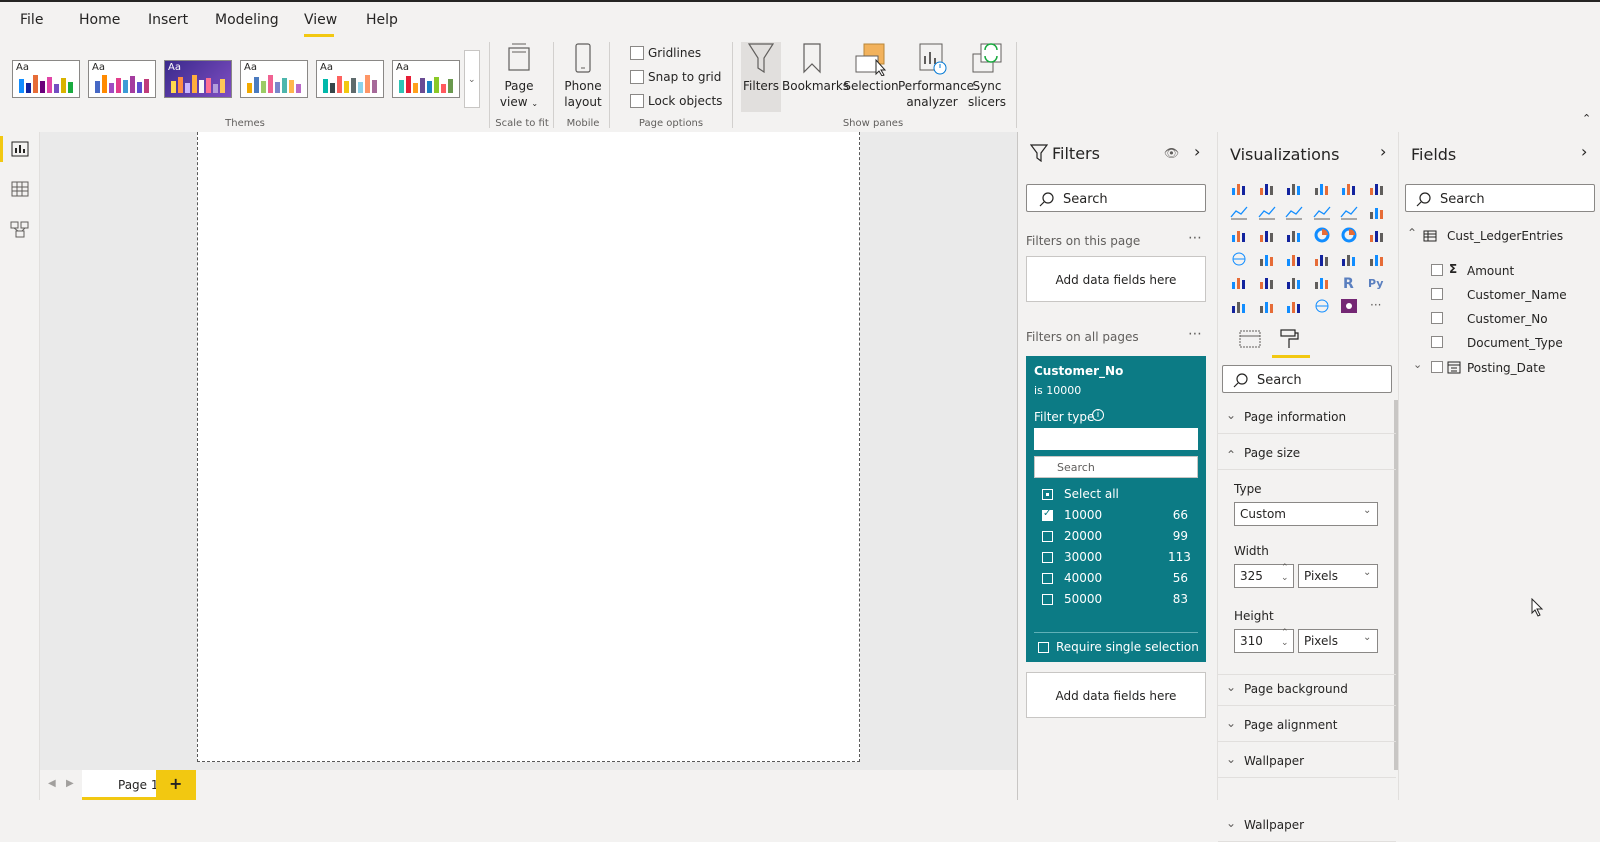 This screenshot has height=842, width=1600. I want to click on r-visual-icon: R, so click(1349, 282).